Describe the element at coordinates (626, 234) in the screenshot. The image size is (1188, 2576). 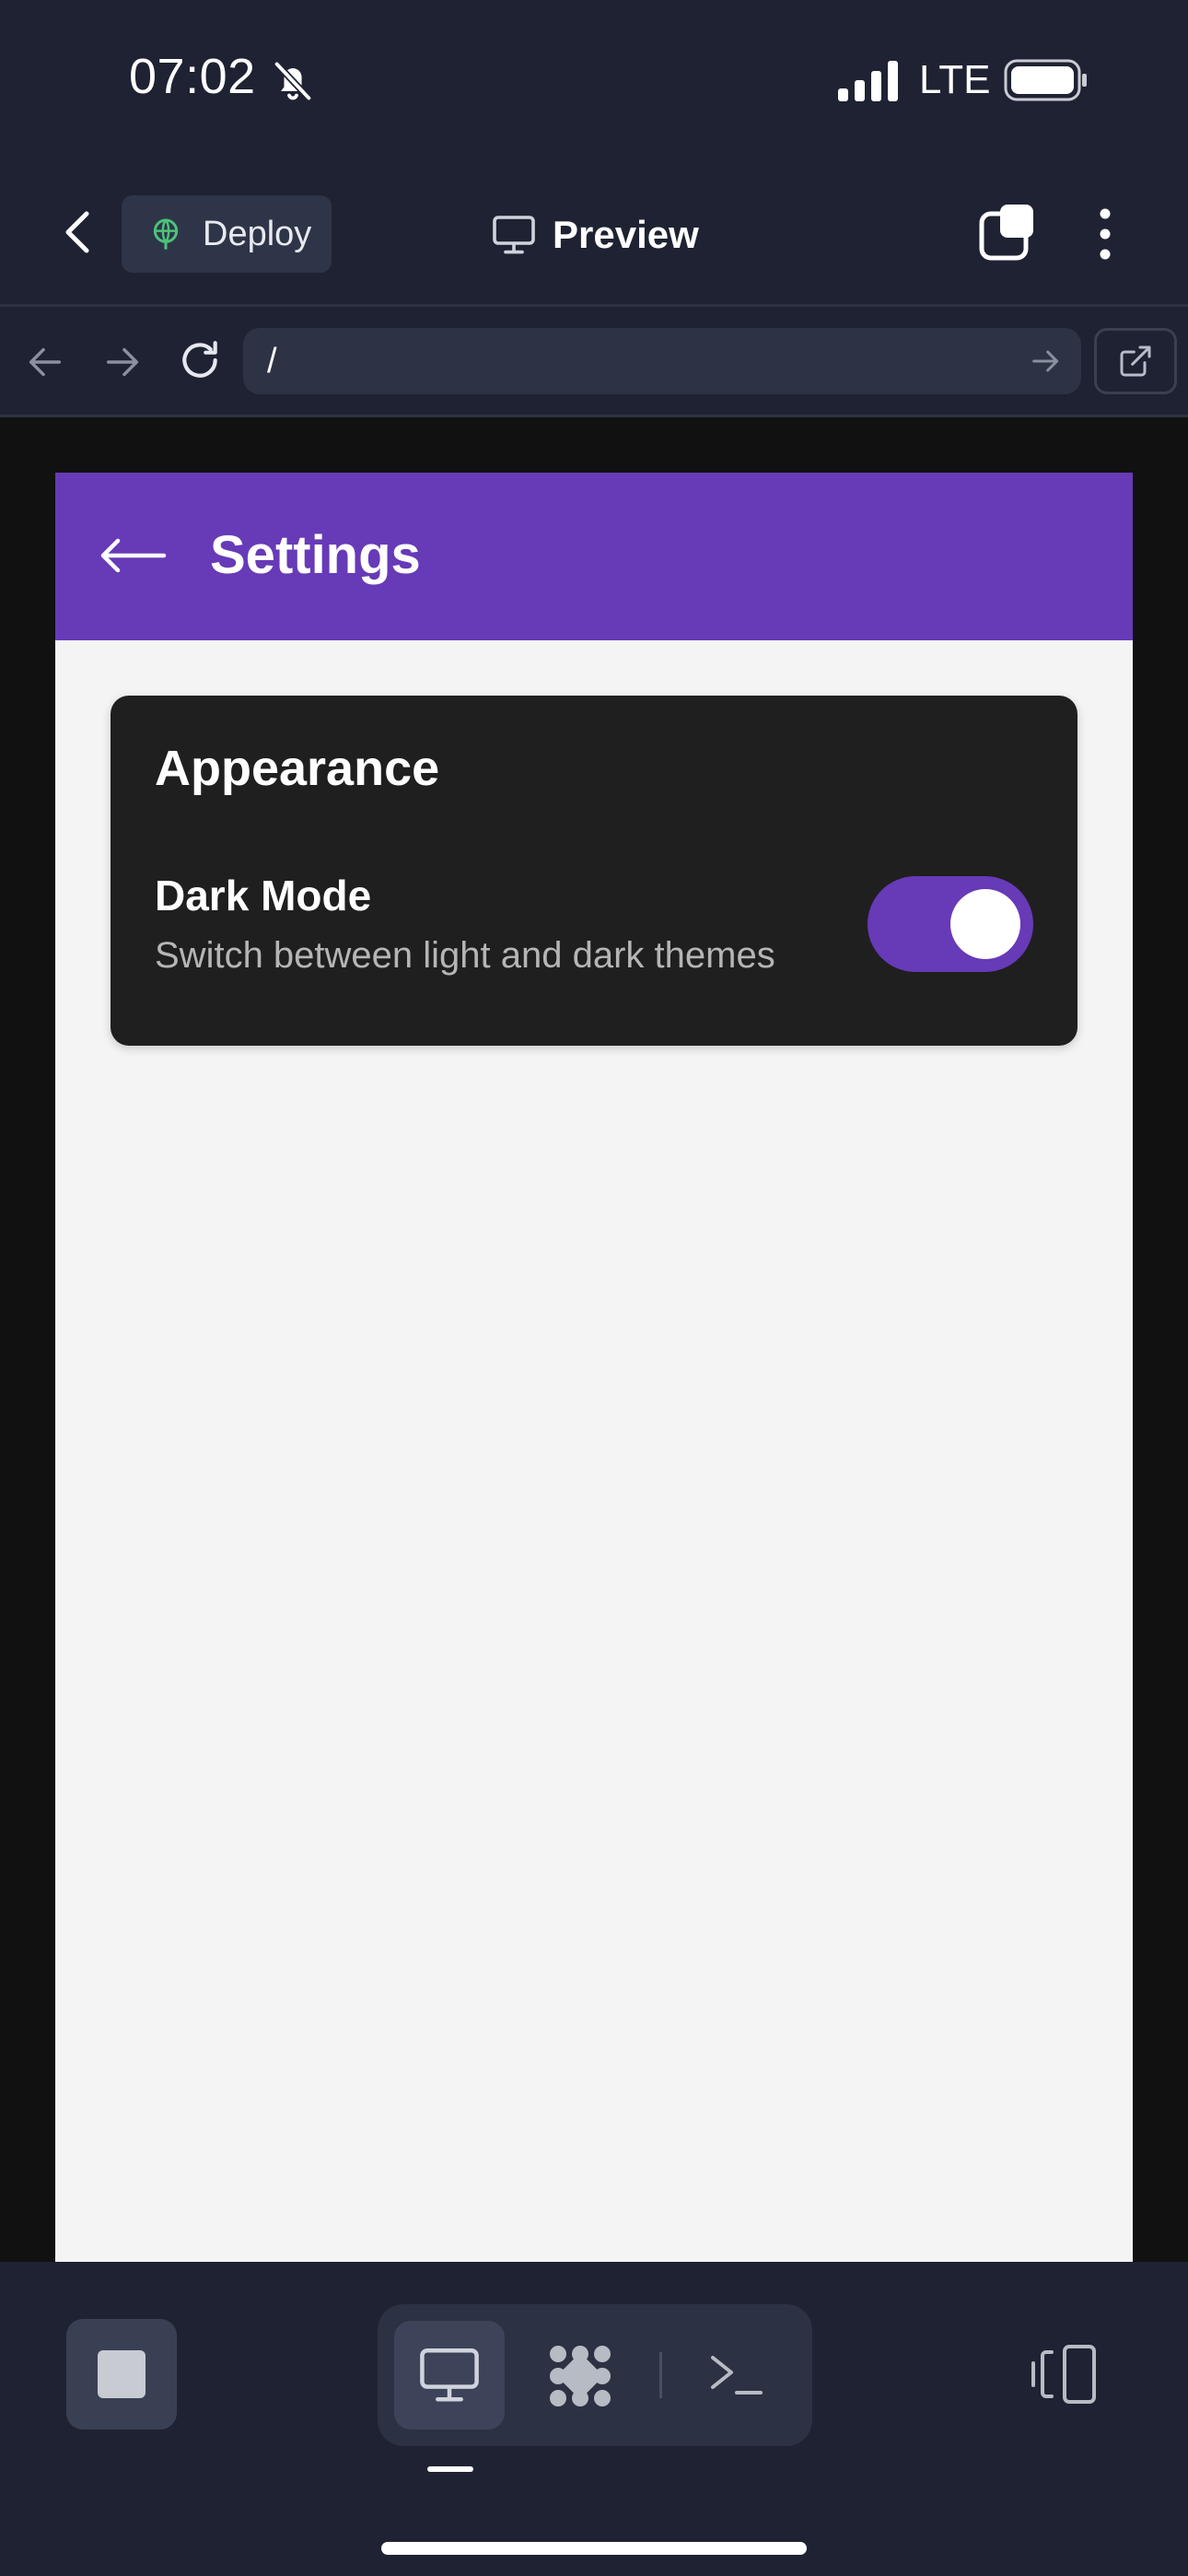
I see `preview-label: Preview` at that location.